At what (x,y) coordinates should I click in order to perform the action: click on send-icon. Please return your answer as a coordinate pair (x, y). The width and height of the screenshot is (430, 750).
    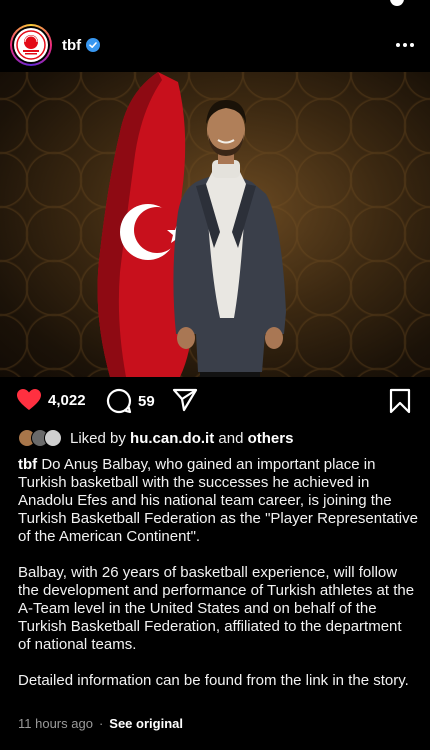
    Looking at the image, I should click on (185, 400).